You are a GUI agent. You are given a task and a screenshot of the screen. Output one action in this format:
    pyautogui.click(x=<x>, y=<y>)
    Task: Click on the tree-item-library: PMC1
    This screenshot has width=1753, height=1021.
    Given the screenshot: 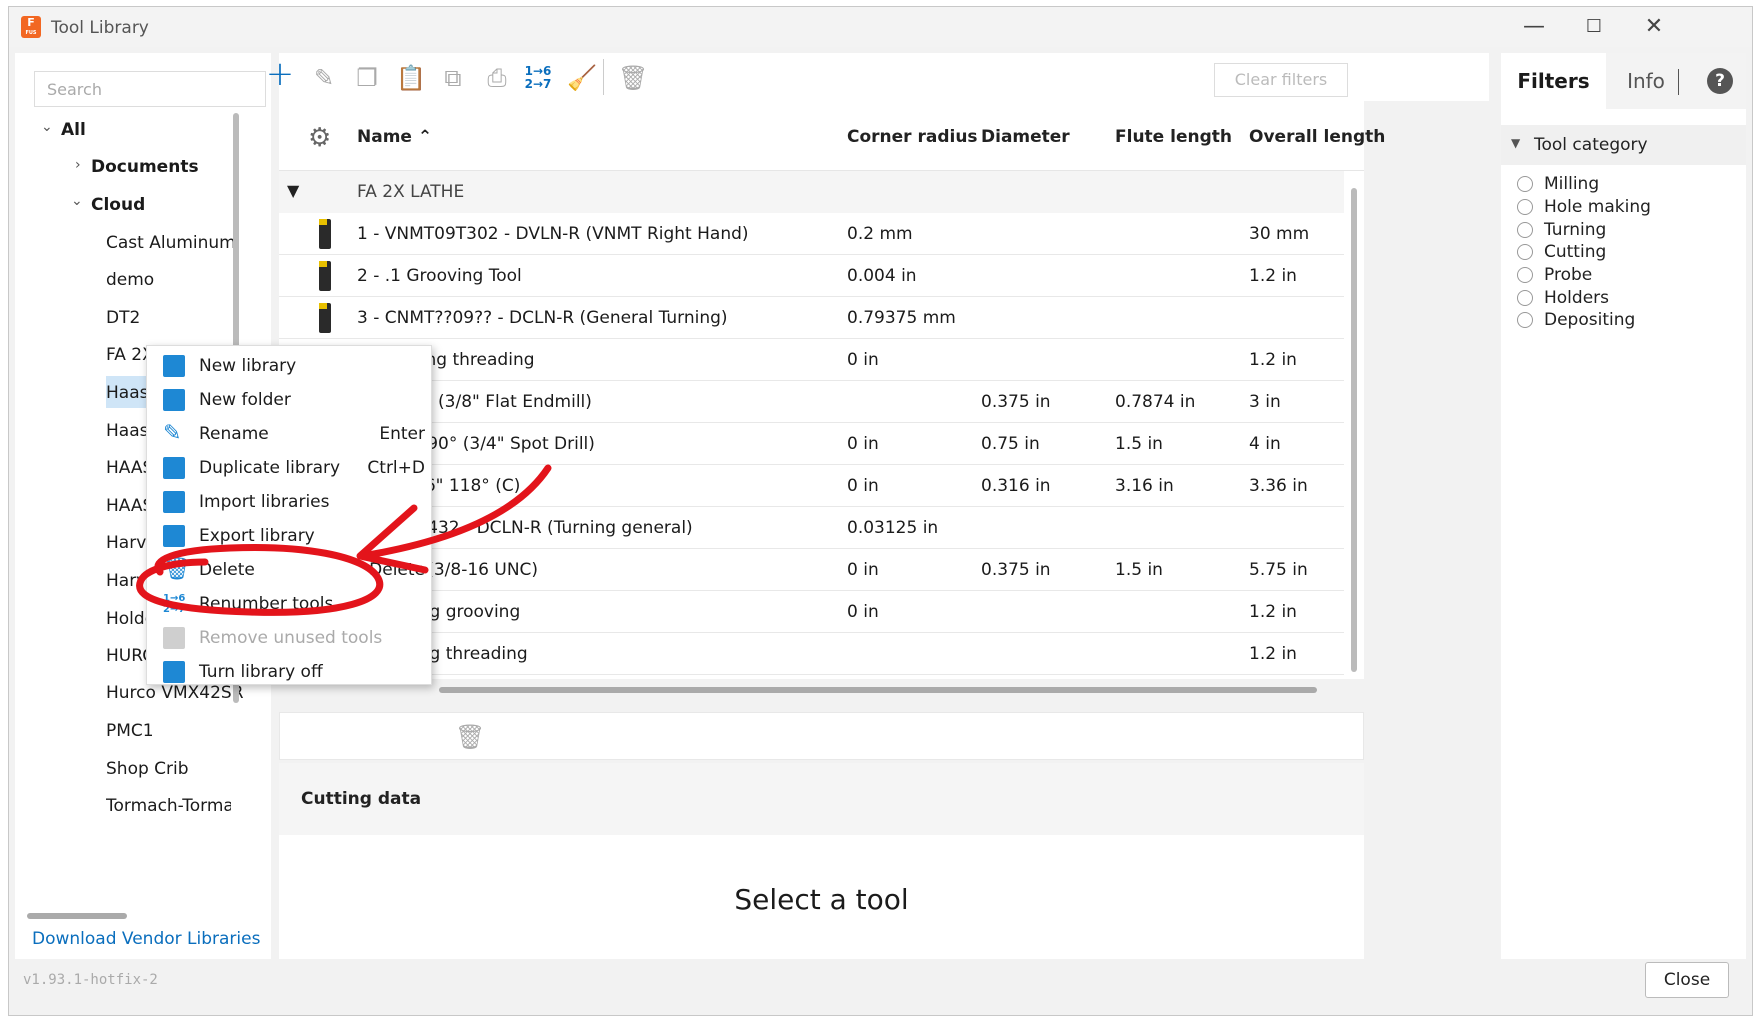 What is the action you would take?
    pyautogui.click(x=130, y=731)
    